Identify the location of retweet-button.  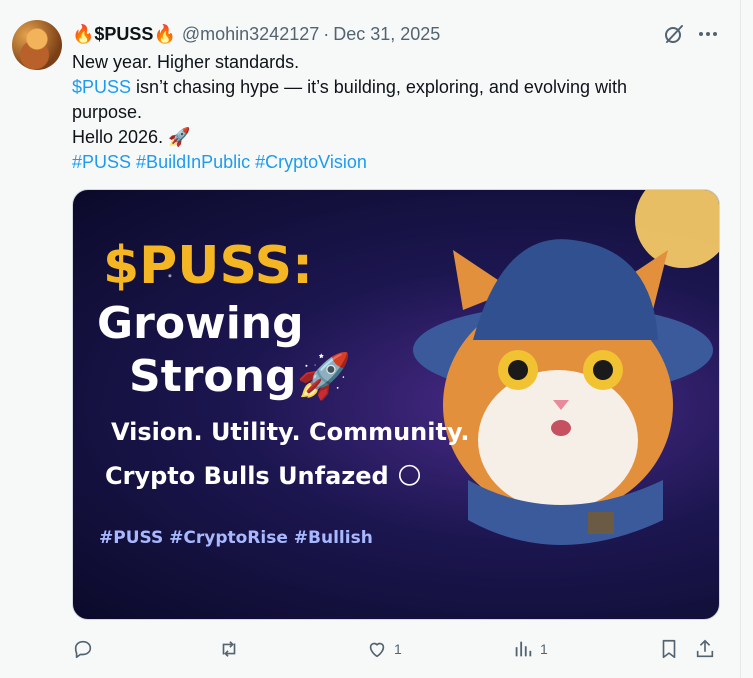
(229, 649).